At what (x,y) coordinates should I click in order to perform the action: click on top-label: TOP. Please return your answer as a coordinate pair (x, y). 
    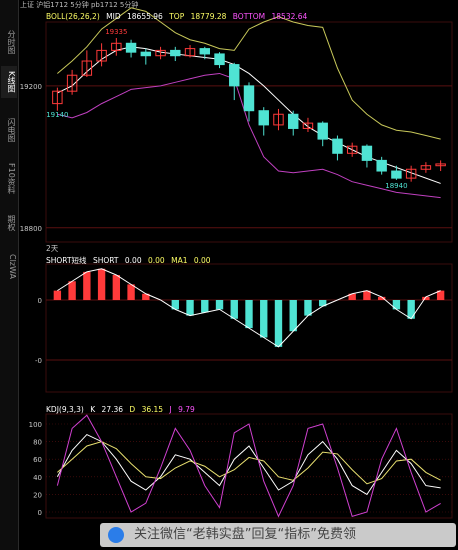
    Looking at the image, I should click on (177, 16).